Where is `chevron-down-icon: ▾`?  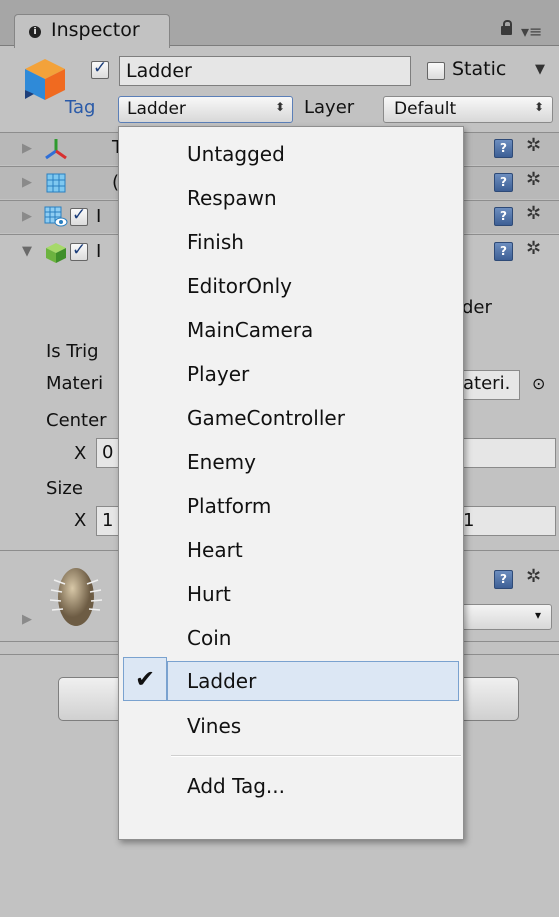
chevron-down-icon: ▾ is located at coordinates (538, 615).